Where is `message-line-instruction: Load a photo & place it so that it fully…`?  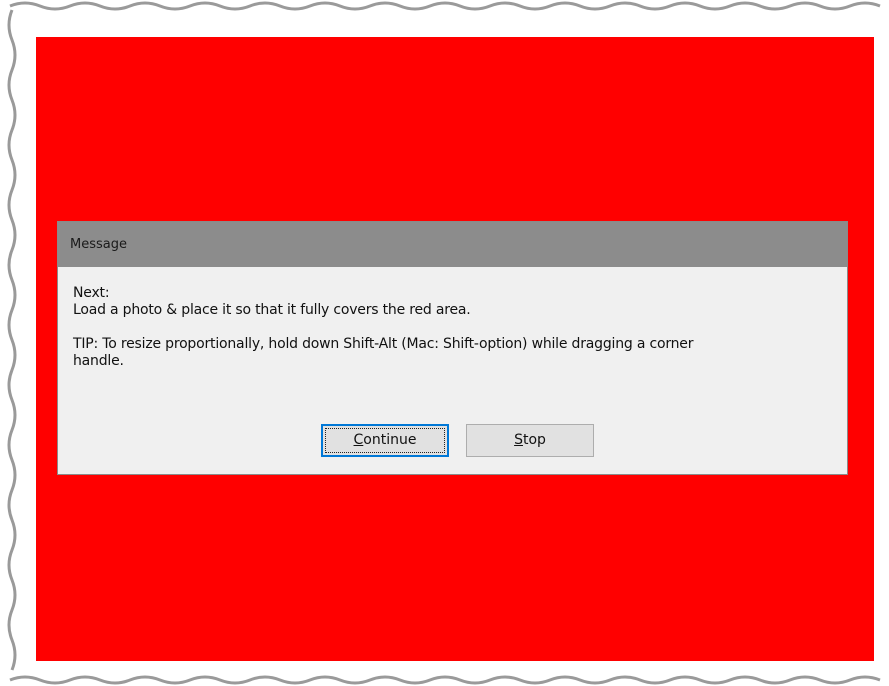 message-line-instruction: Load a photo & place it so that it fully… is located at coordinates (272, 310).